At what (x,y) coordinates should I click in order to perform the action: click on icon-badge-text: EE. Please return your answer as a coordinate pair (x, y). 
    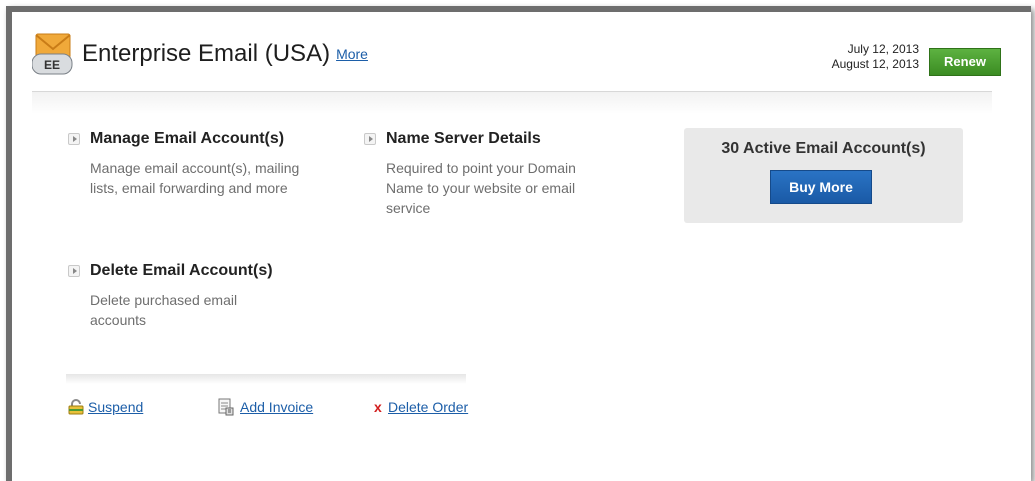
    Looking at the image, I should click on (52, 65).